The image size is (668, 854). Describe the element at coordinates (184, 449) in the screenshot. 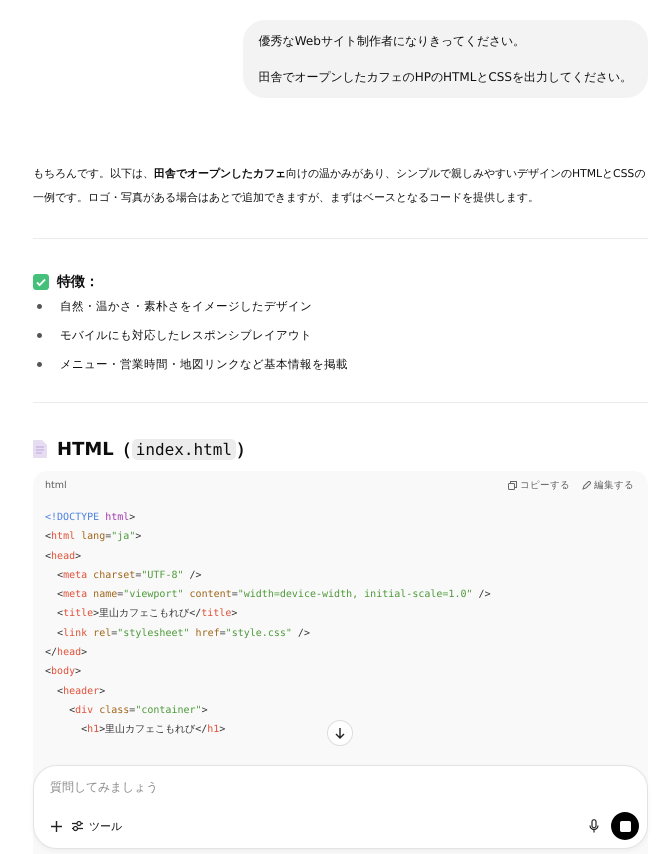

I see `filename-code: index.html` at that location.